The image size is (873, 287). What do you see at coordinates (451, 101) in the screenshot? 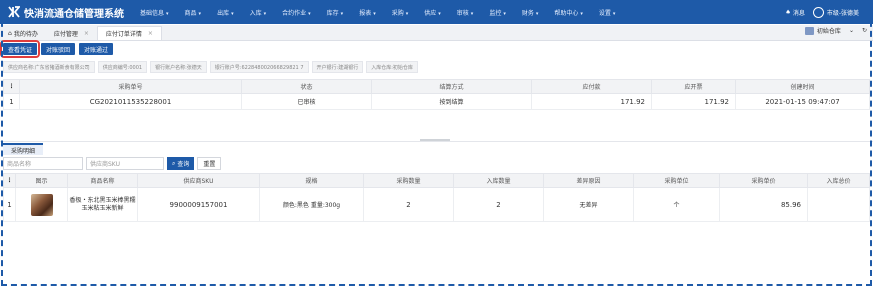
I see `settlement-method: 按到结算` at bounding box center [451, 101].